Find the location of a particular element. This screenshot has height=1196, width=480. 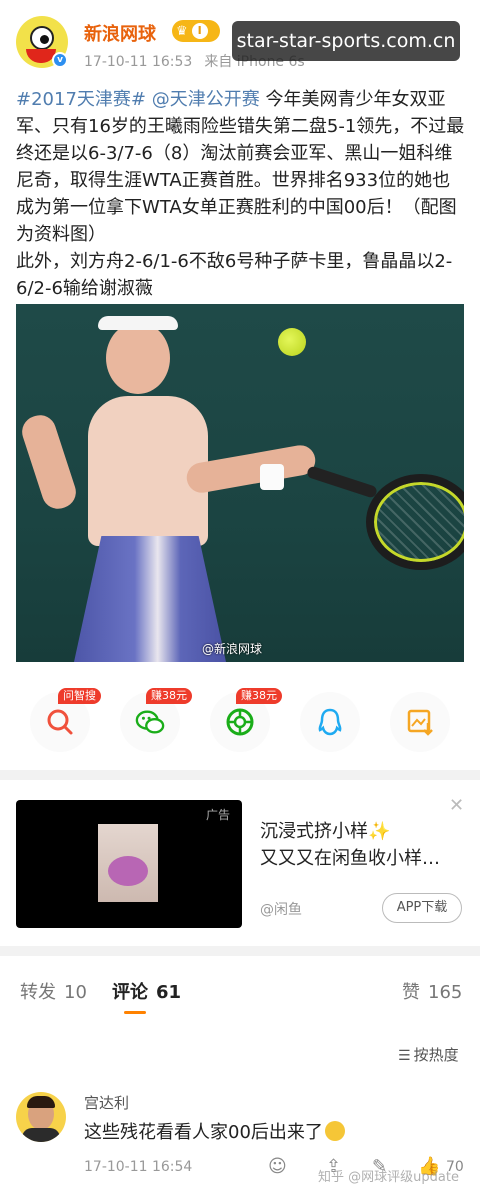

vip-level: I is located at coordinates (199, 31).